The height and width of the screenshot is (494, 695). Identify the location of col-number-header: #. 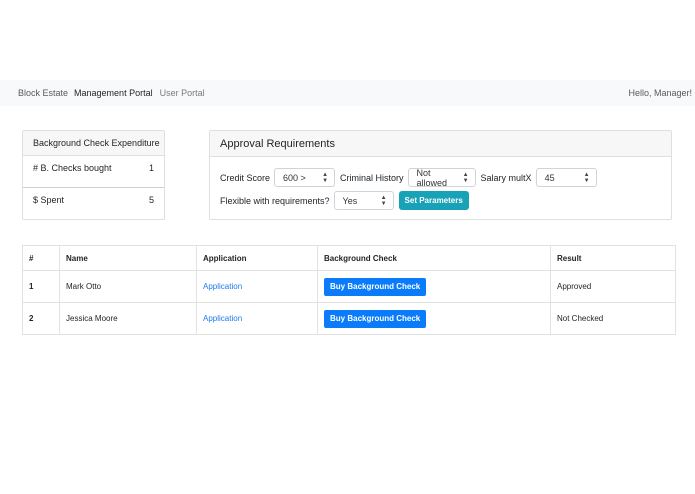
(41, 258).